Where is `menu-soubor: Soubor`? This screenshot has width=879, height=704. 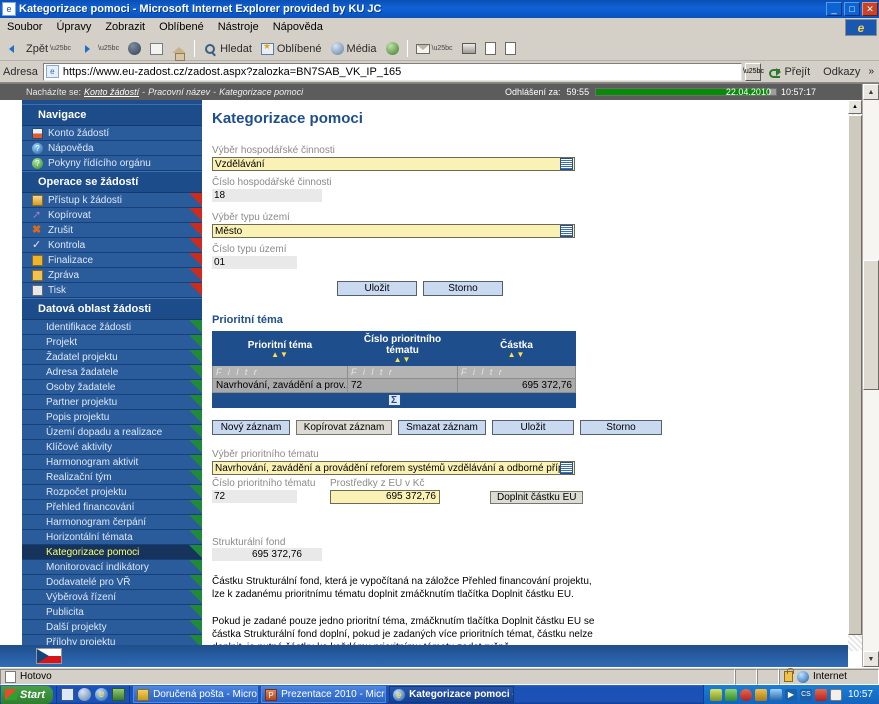 menu-soubor: Soubor is located at coordinates (24, 27).